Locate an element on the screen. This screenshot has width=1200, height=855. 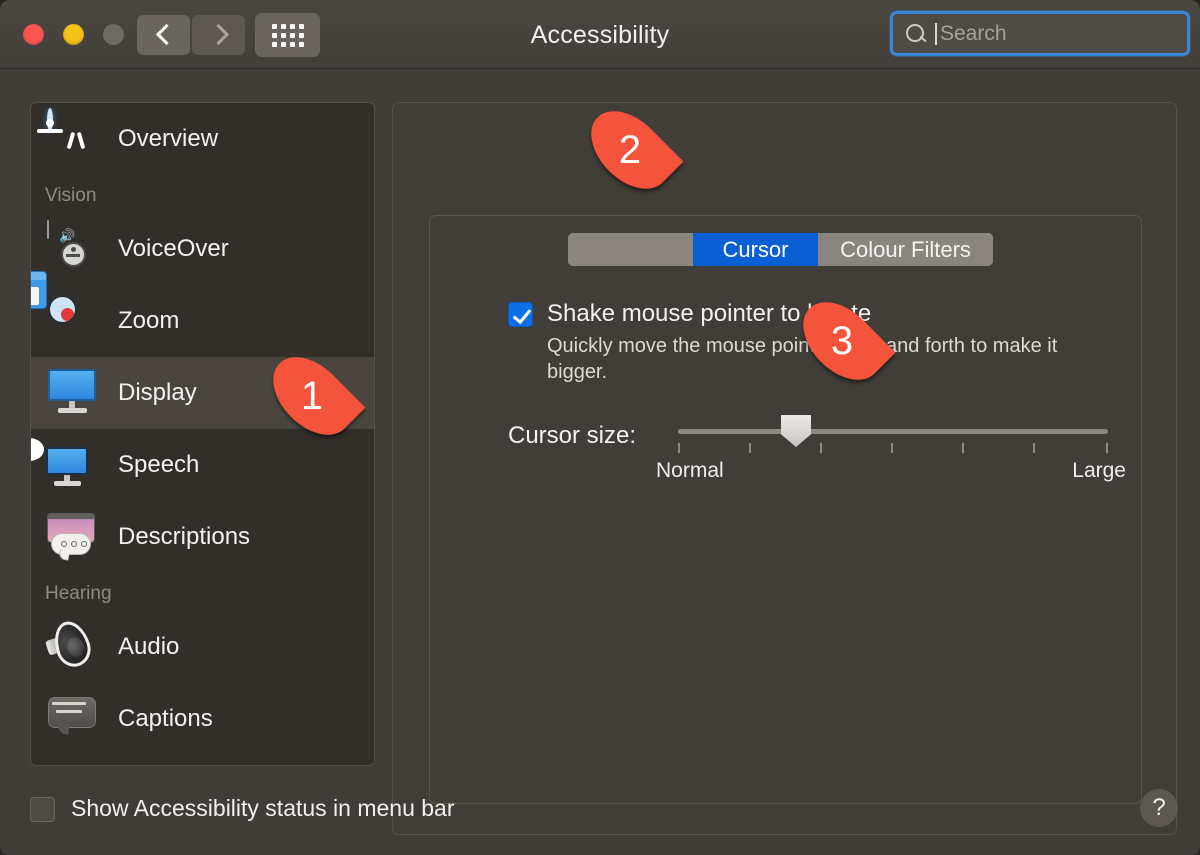
show-status-checkbox is located at coordinates (42, 809).